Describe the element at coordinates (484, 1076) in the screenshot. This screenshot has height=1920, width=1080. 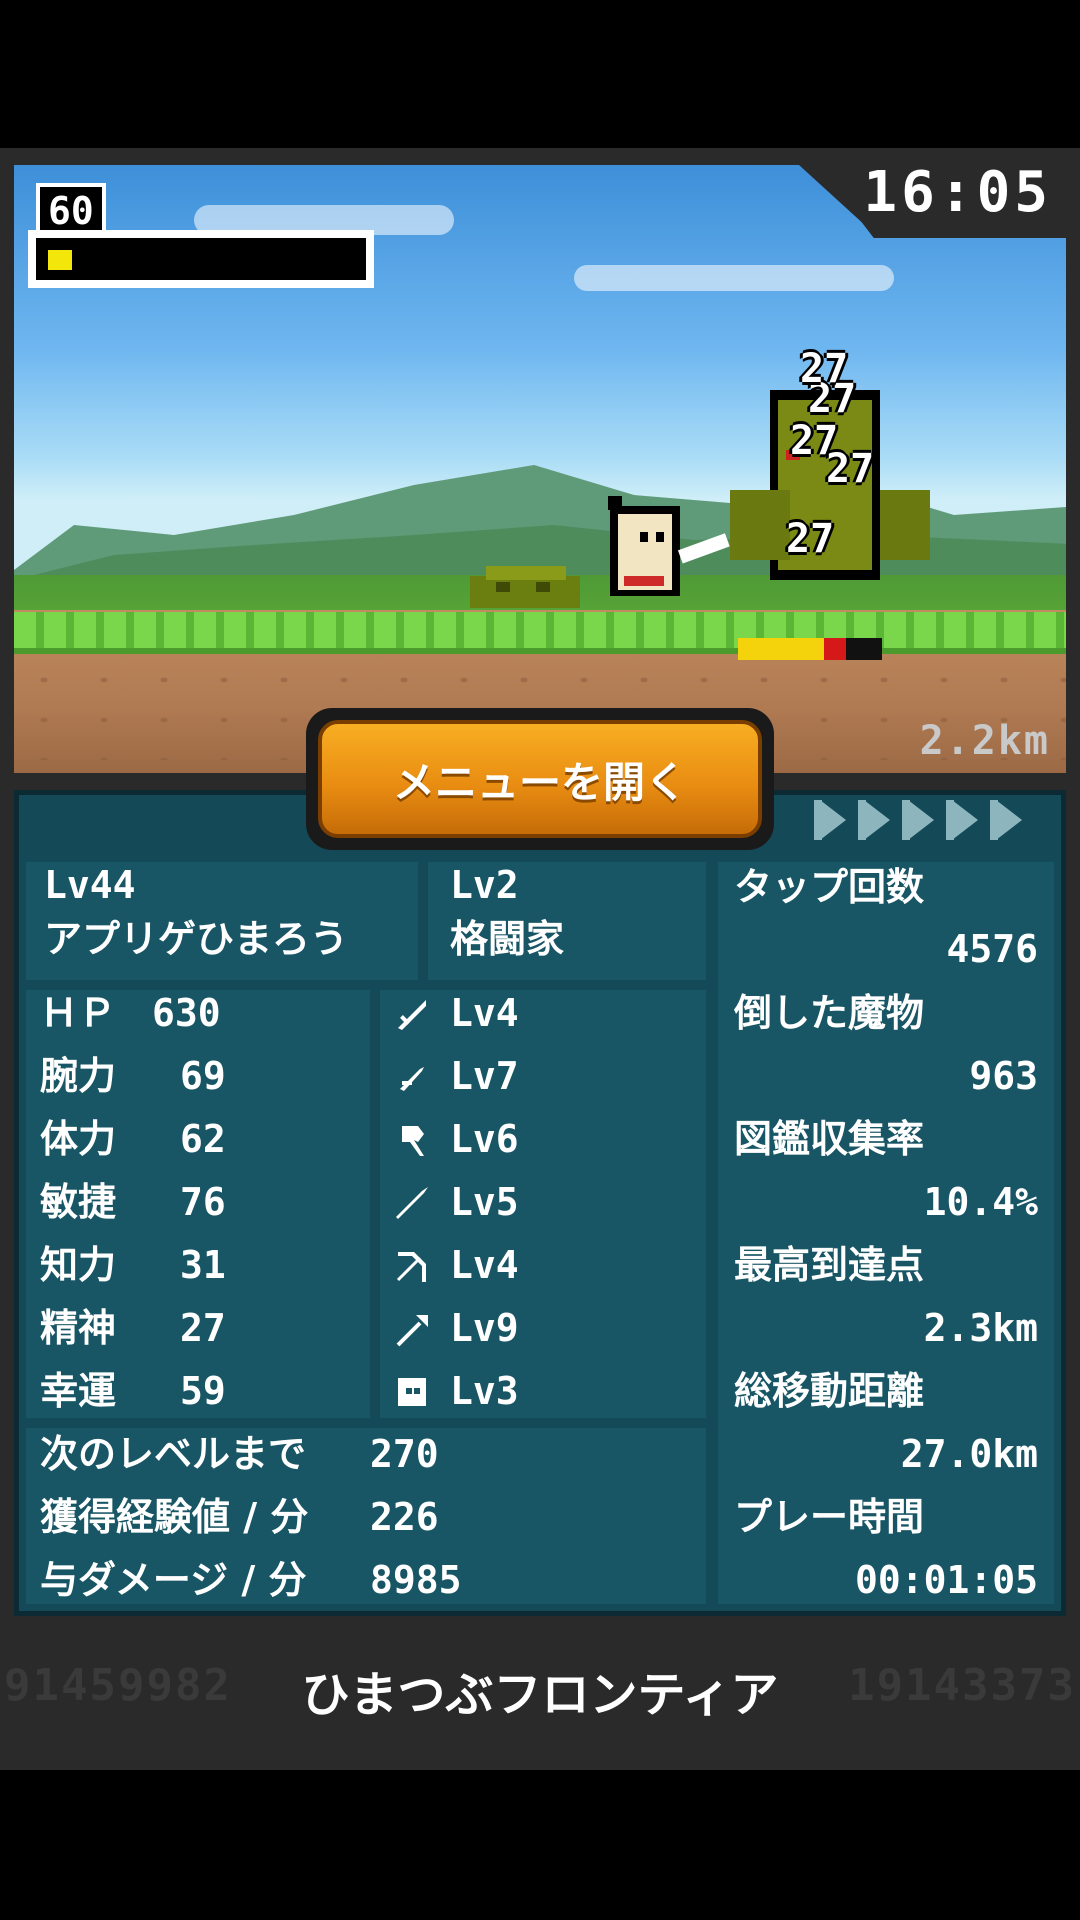
I see `skill-level: Lv7` at that location.